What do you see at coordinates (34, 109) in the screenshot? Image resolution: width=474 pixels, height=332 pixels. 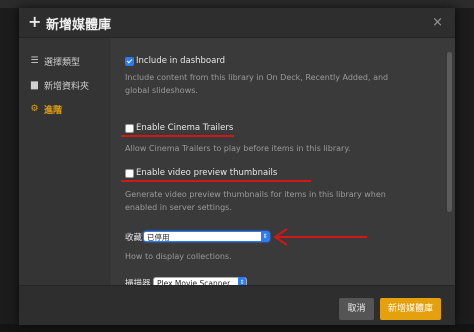 I see `gear-icon: ⚙` at bounding box center [34, 109].